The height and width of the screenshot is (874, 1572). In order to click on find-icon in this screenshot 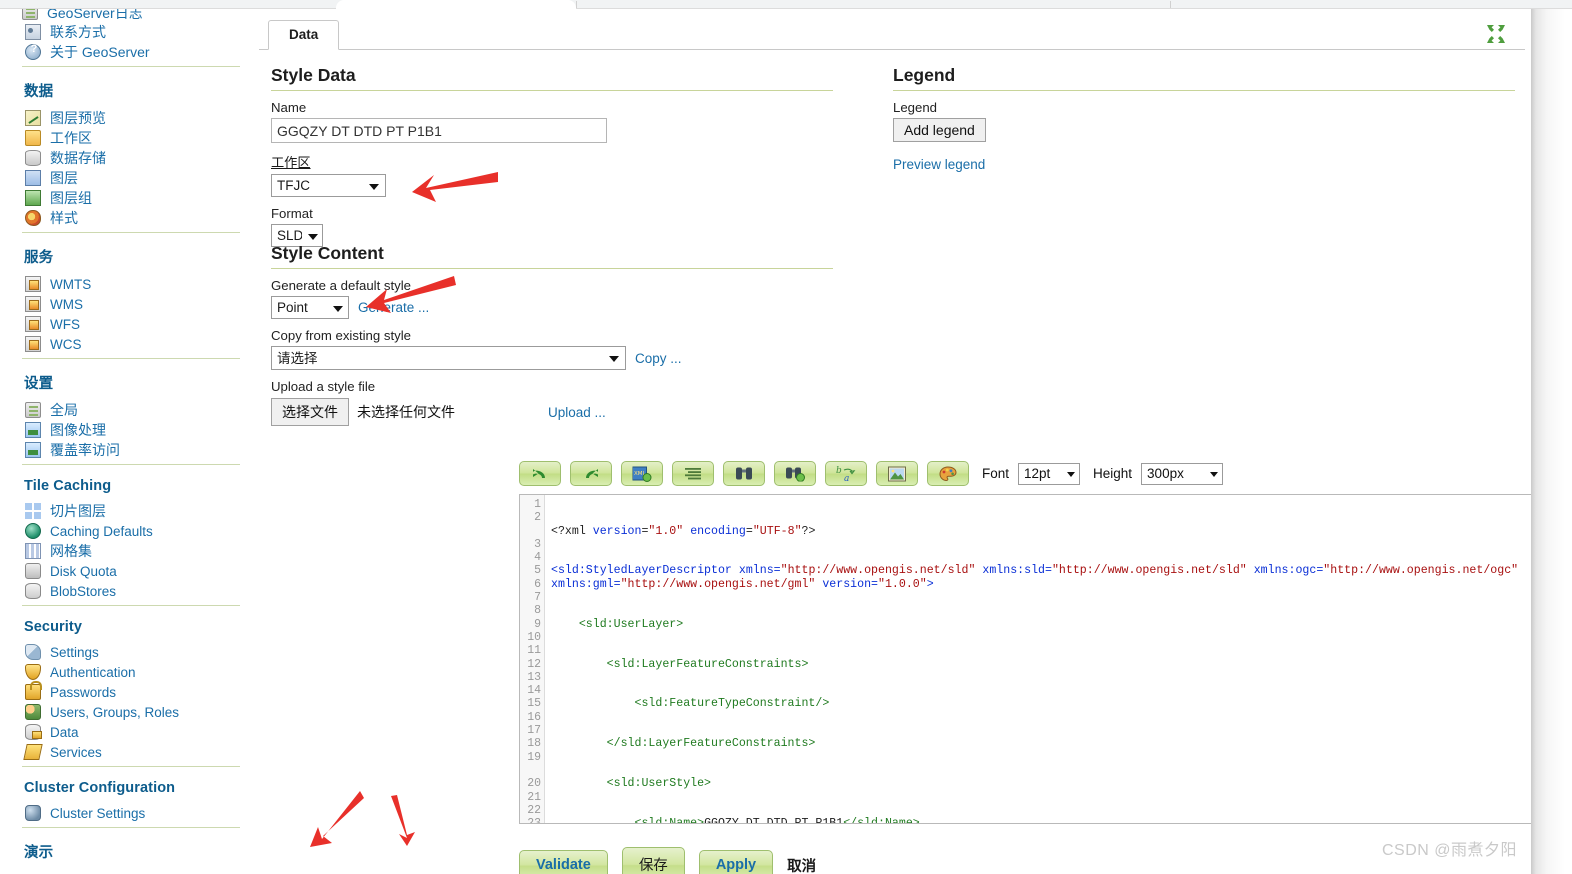, I will do `click(744, 473)`.